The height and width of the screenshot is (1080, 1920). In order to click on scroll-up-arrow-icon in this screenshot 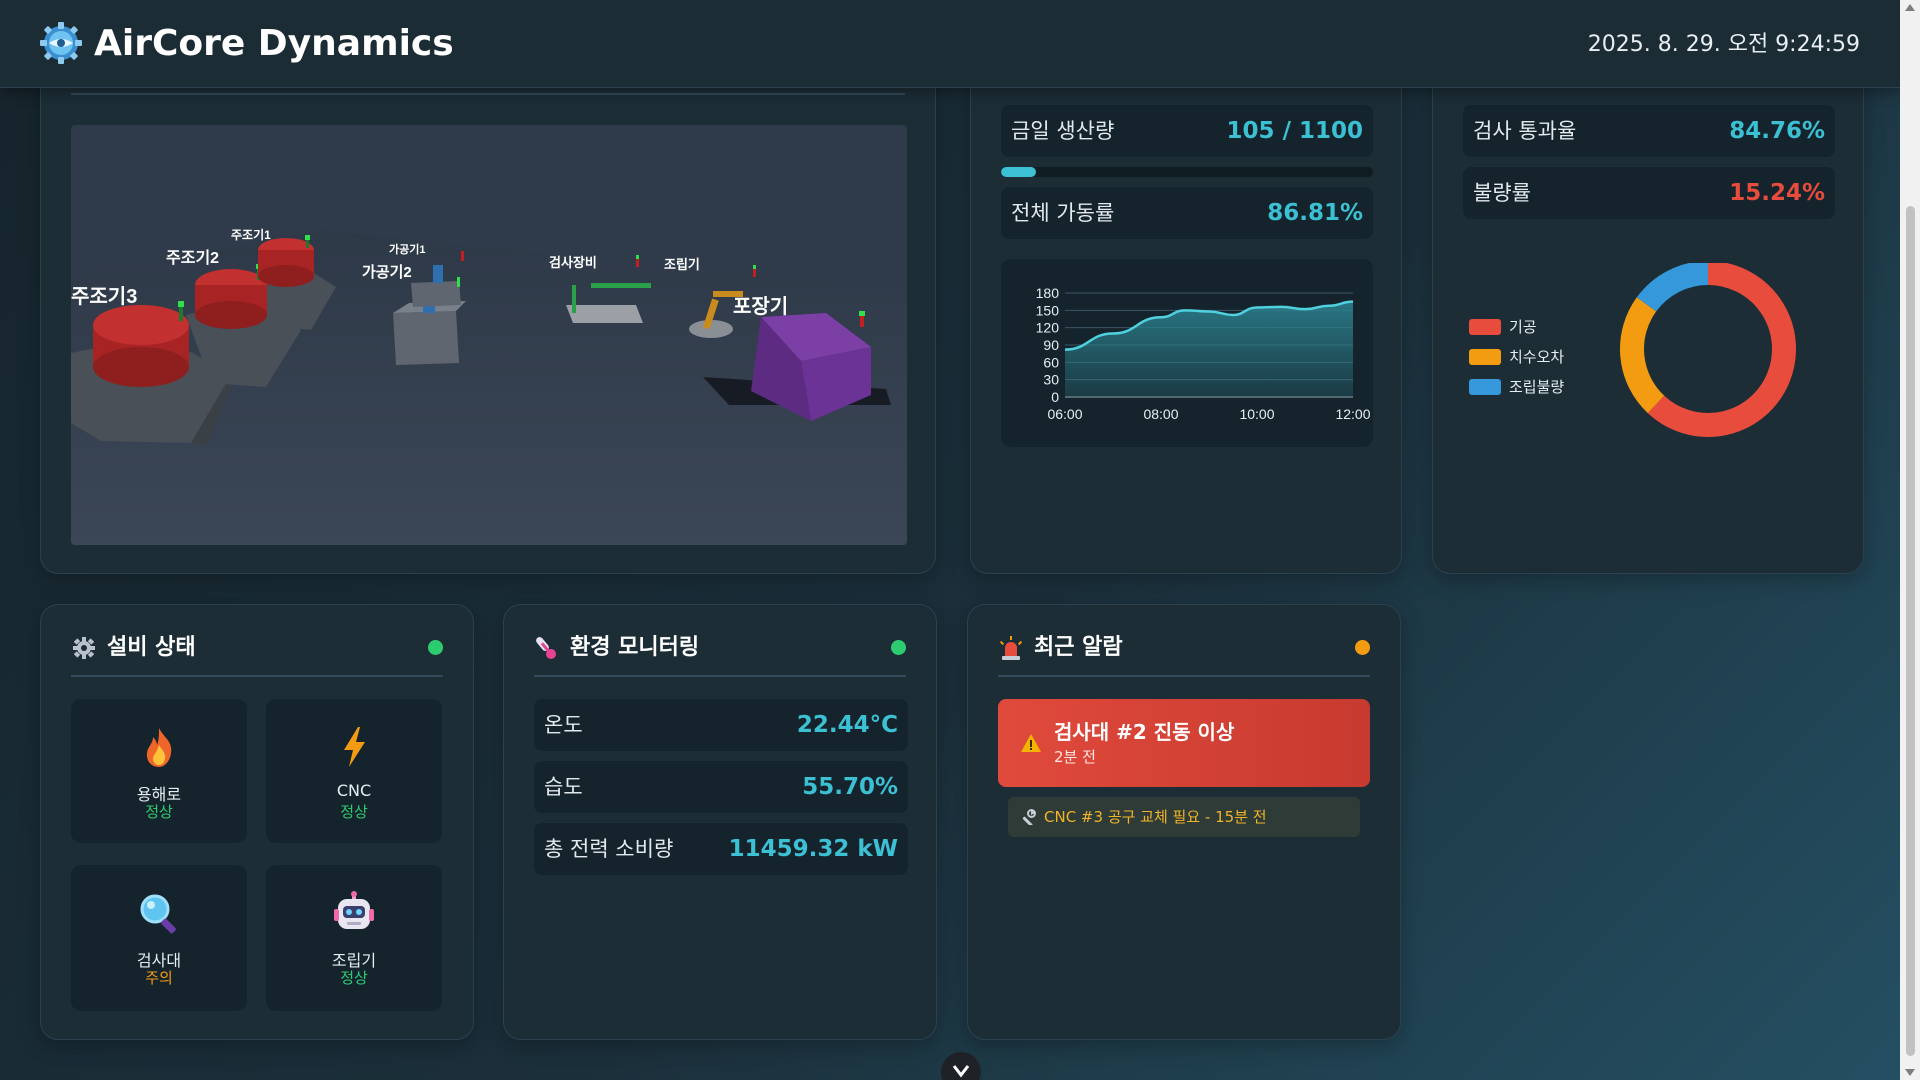, I will do `click(1910, 7)`.